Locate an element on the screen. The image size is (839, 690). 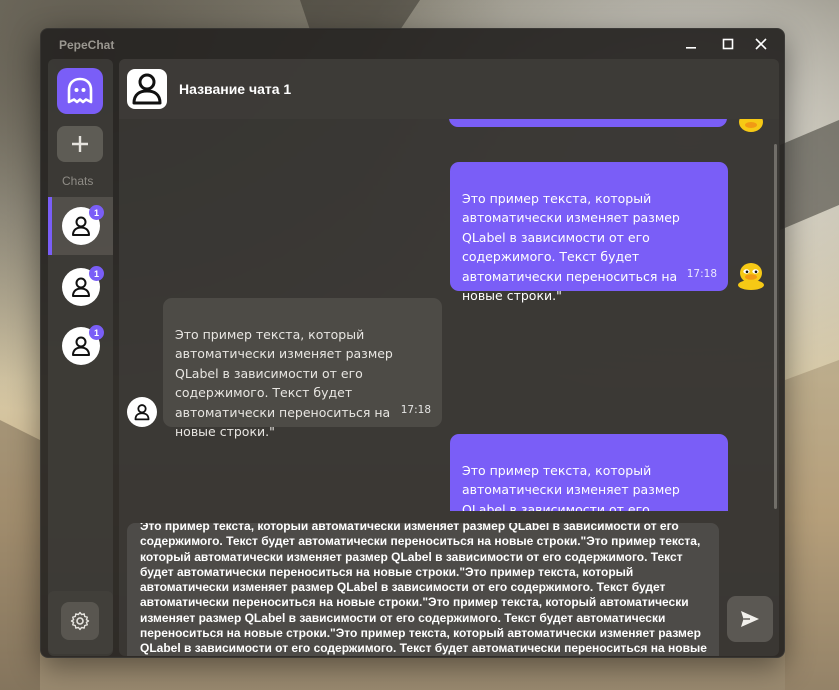
close-icon is located at coordinates (761, 44).